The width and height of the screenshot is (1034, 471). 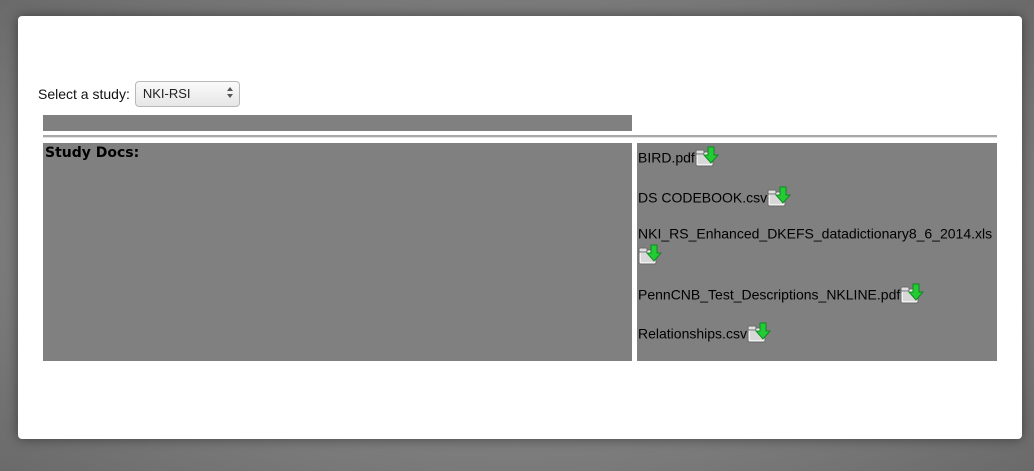 I want to click on study-select-label: Select a study:, so click(x=84, y=94).